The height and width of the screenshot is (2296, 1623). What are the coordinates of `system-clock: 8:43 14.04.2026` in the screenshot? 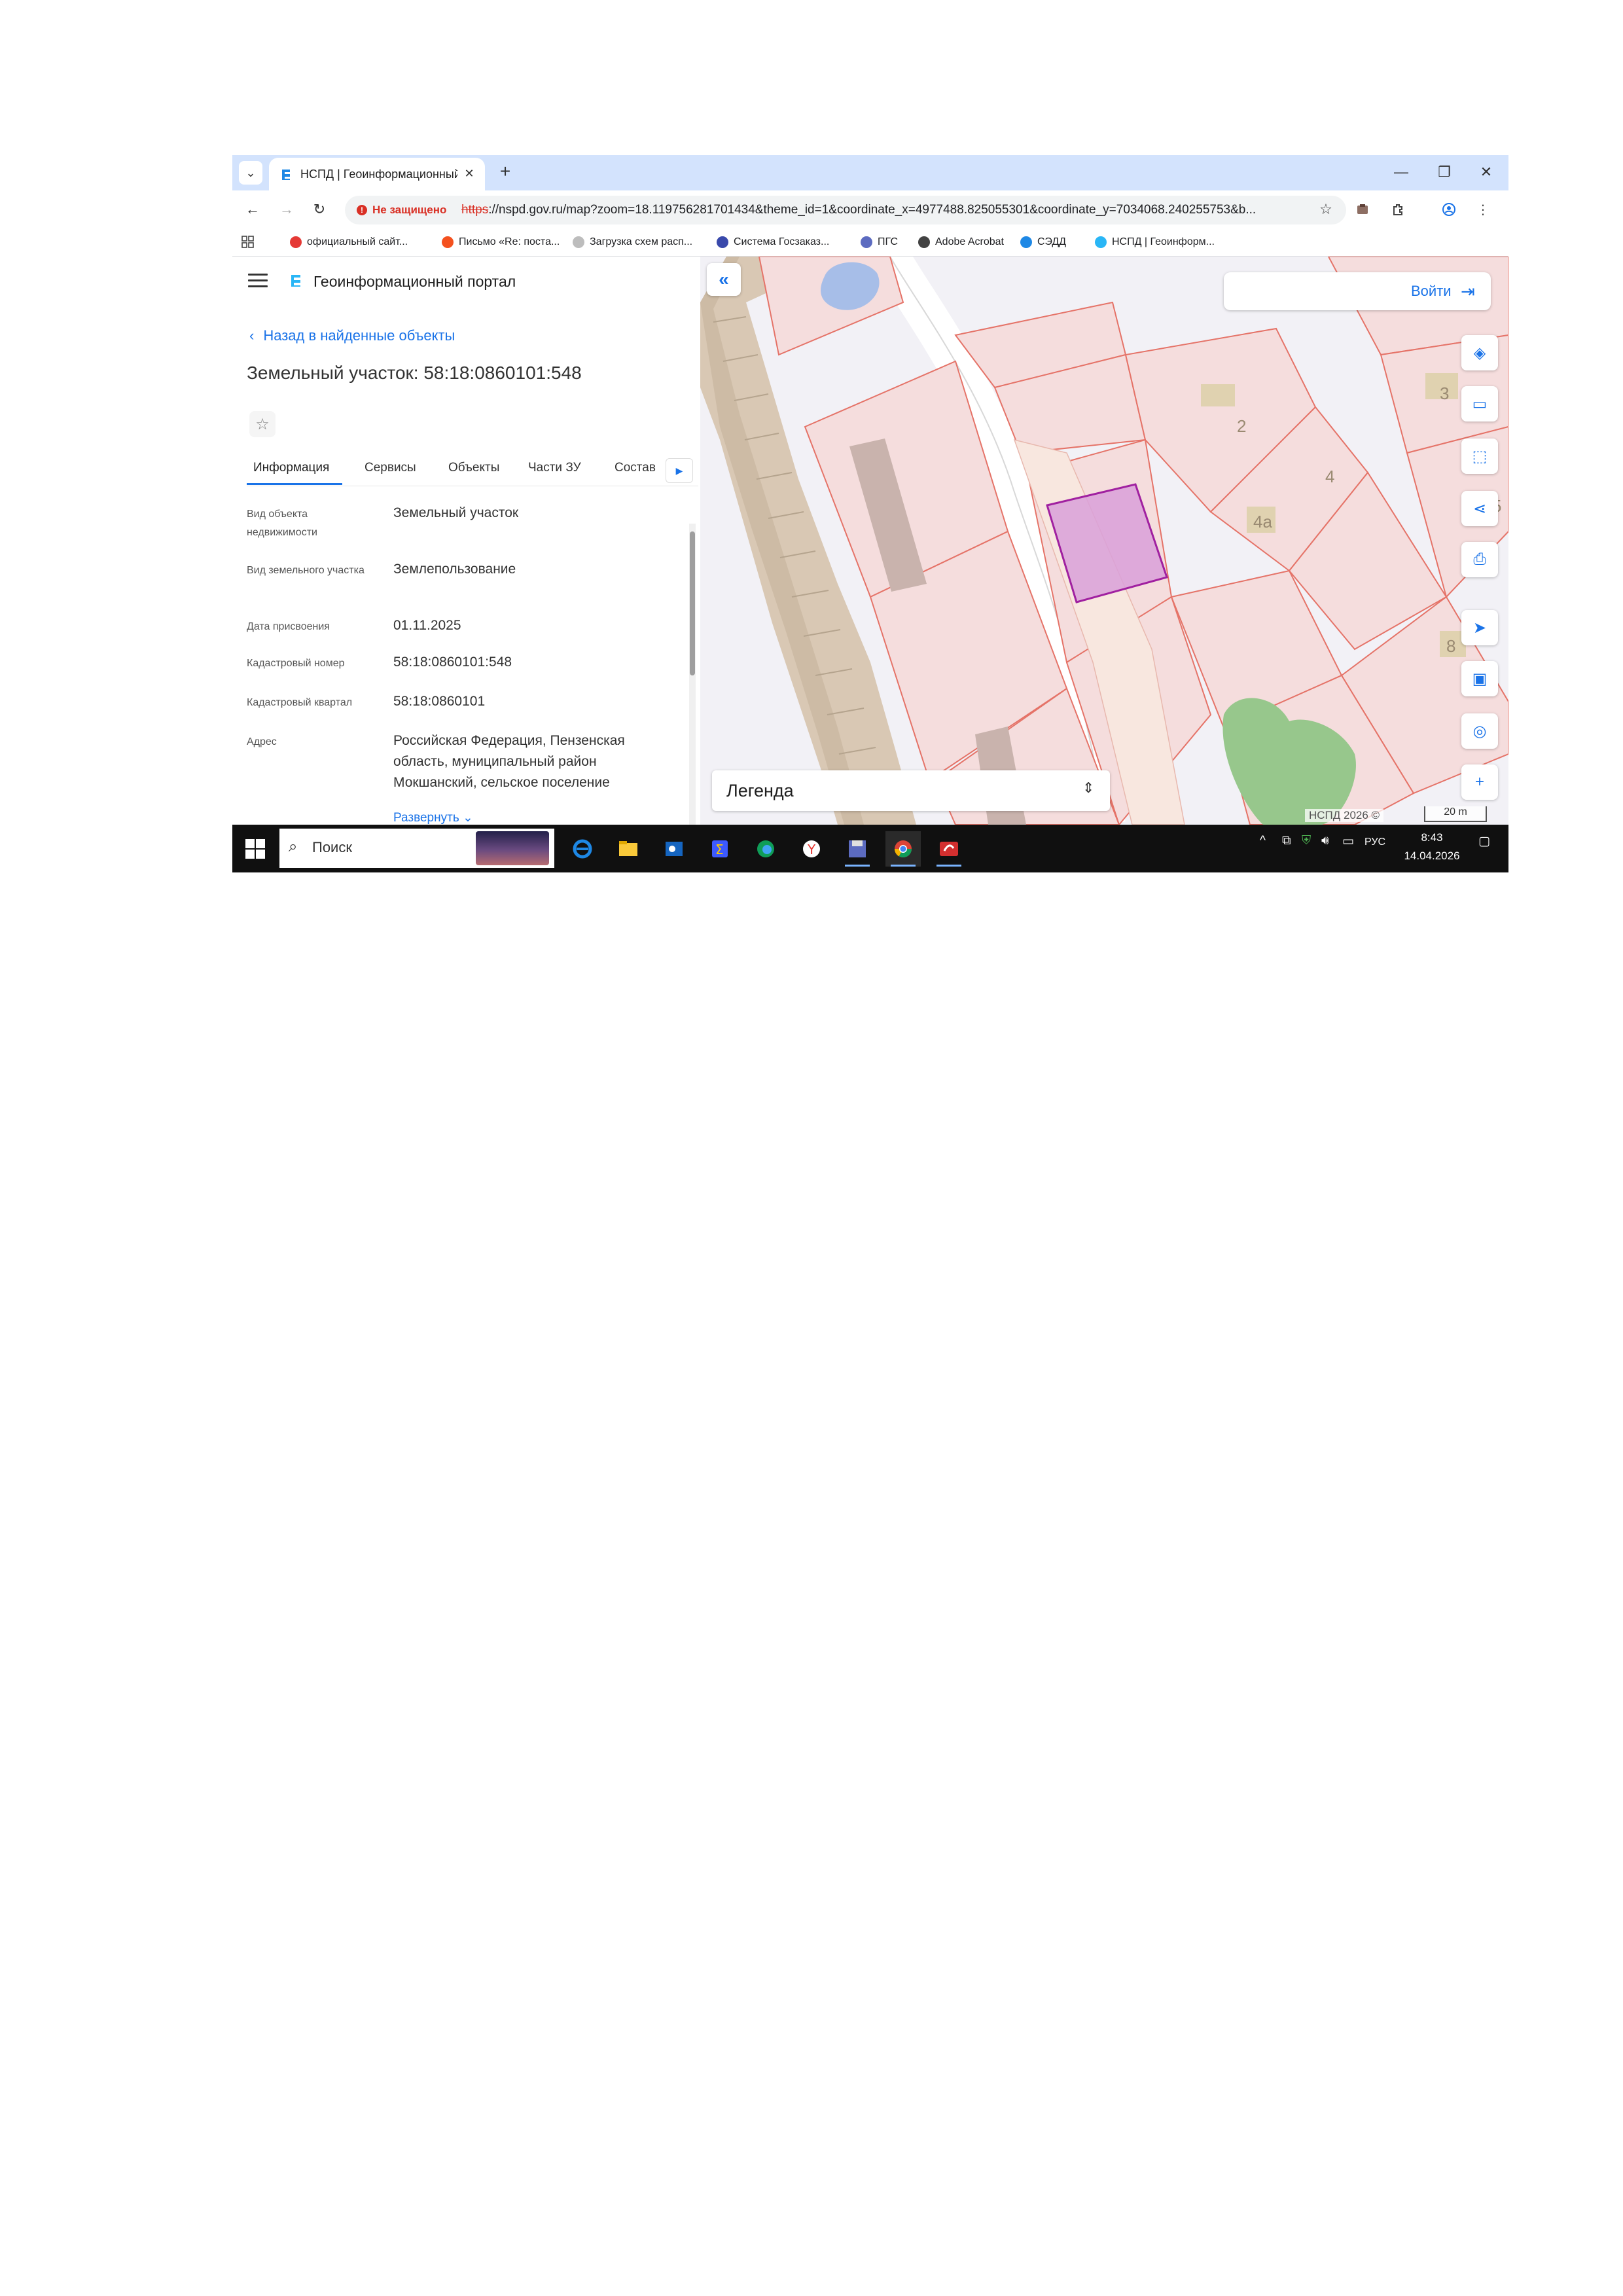 It's located at (1432, 847).